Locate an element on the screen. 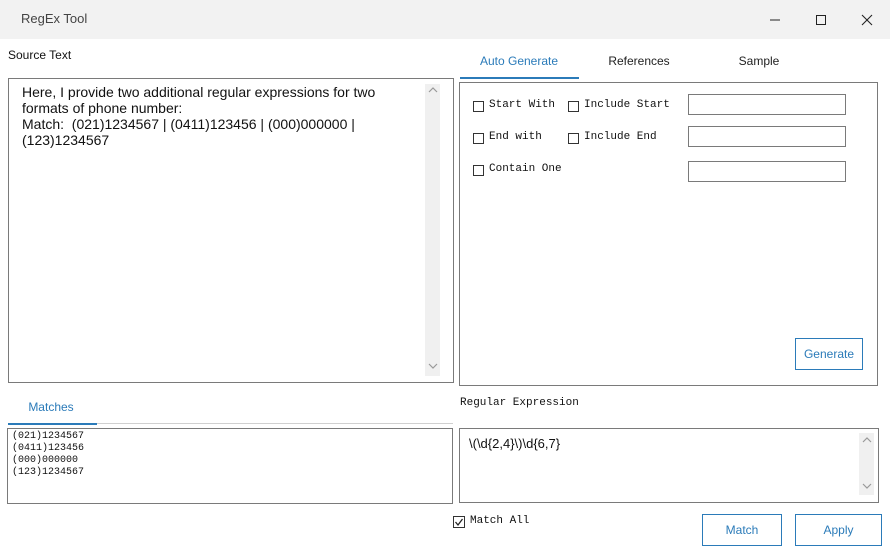  close-icon is located at coordinates (867, 19).